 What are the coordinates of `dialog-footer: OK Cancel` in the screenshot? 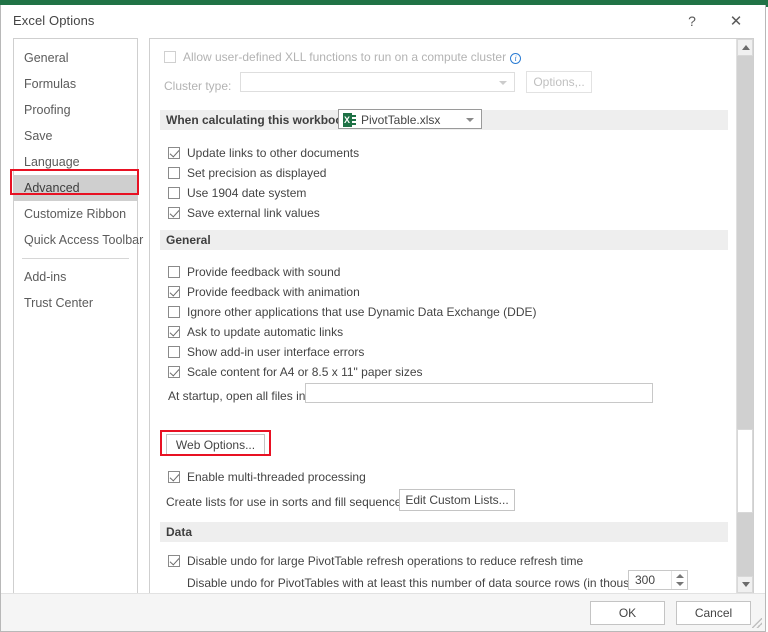 It's located at (383, 612).